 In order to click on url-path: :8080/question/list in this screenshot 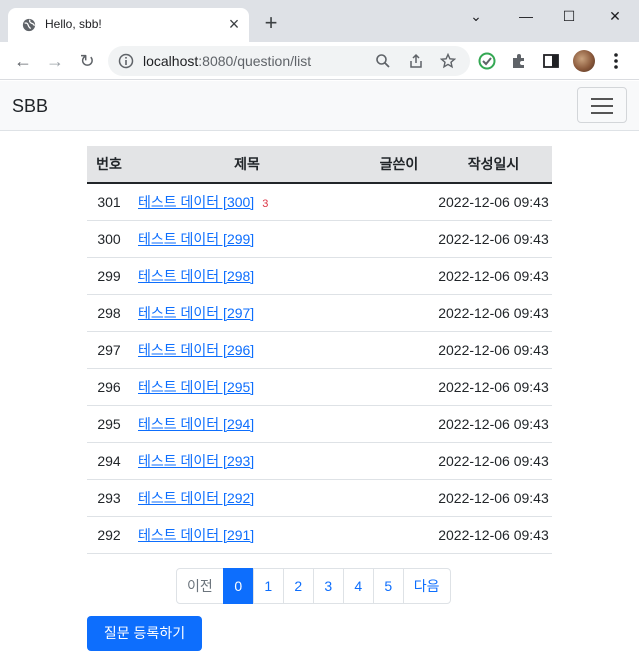, I will do `click(255, 61)`.